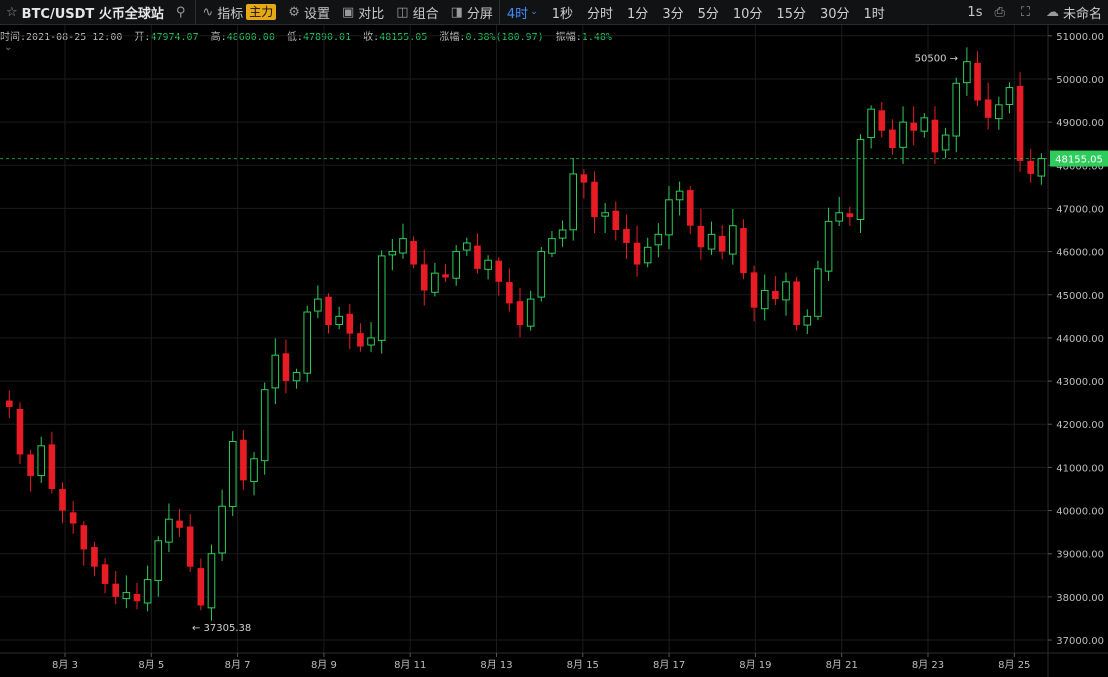 The image size is (1108, 677). Describe the element at coordinates (8, 47) in the screenshot. I see `collapse-info-icon: ⌄` at that location.